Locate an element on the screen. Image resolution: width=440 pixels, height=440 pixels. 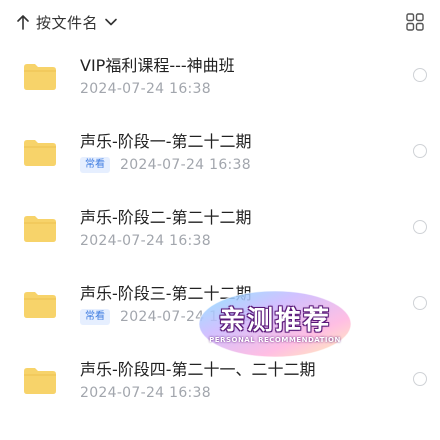
file-meta: 常看 2024-07-24 16:38 is located at coordinates (165, 165).